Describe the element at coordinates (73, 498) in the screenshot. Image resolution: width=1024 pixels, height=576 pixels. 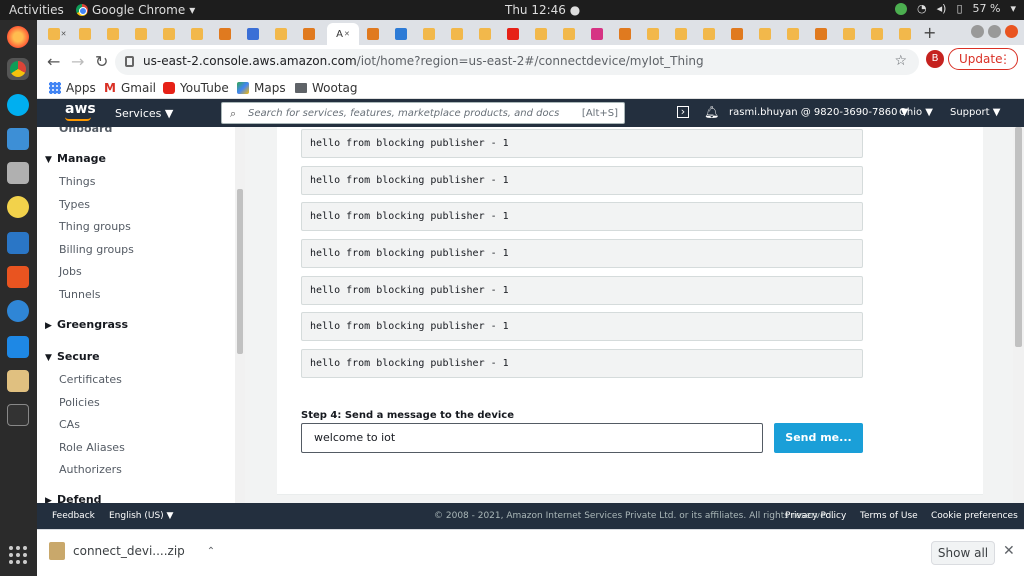
I see `sidebar-section-defend: ▶ Defend` at that location.